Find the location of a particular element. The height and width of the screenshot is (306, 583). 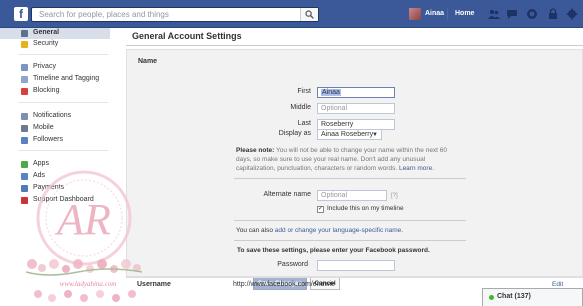

sidebar-item-label: Mobile is located at coordinates (43, 127).